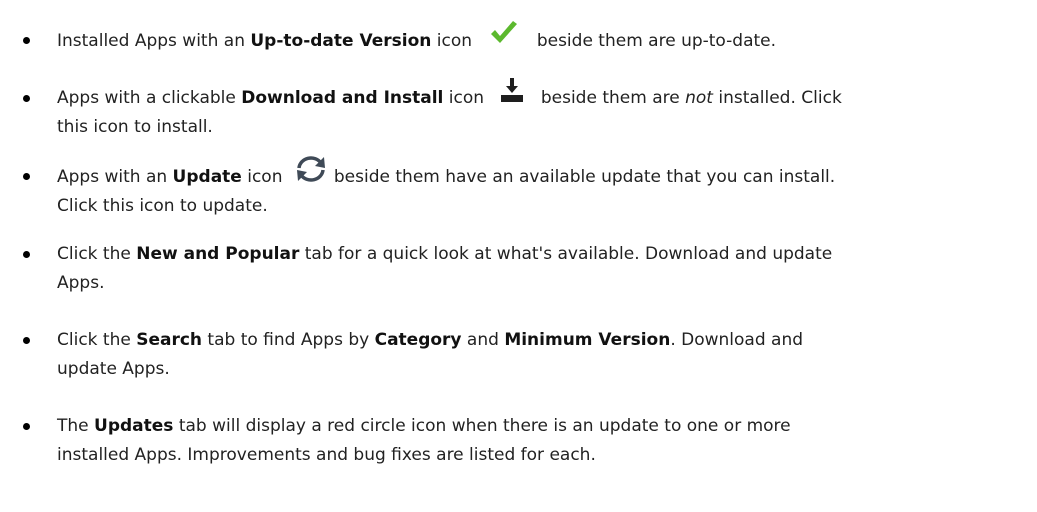  What do you see at coordinates (504, 32) in the screenshot?
I see `green-check-icon` at bounding box center [504, 32].